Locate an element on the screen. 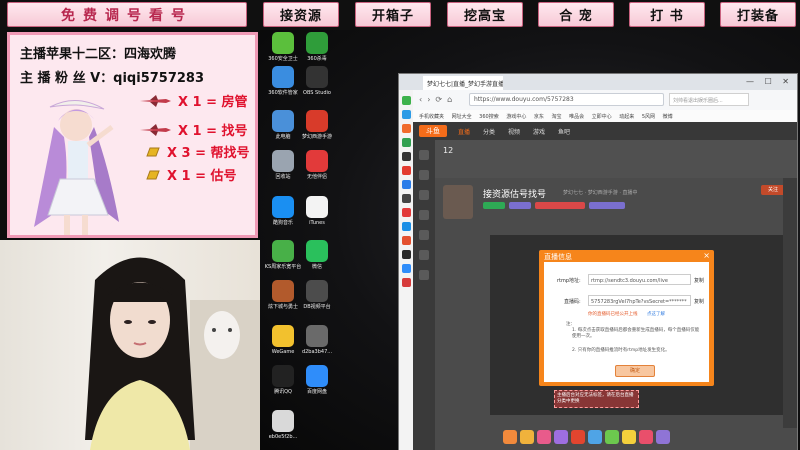  window-controls: — ☐ ✕ is located at coordinates (769, 81).